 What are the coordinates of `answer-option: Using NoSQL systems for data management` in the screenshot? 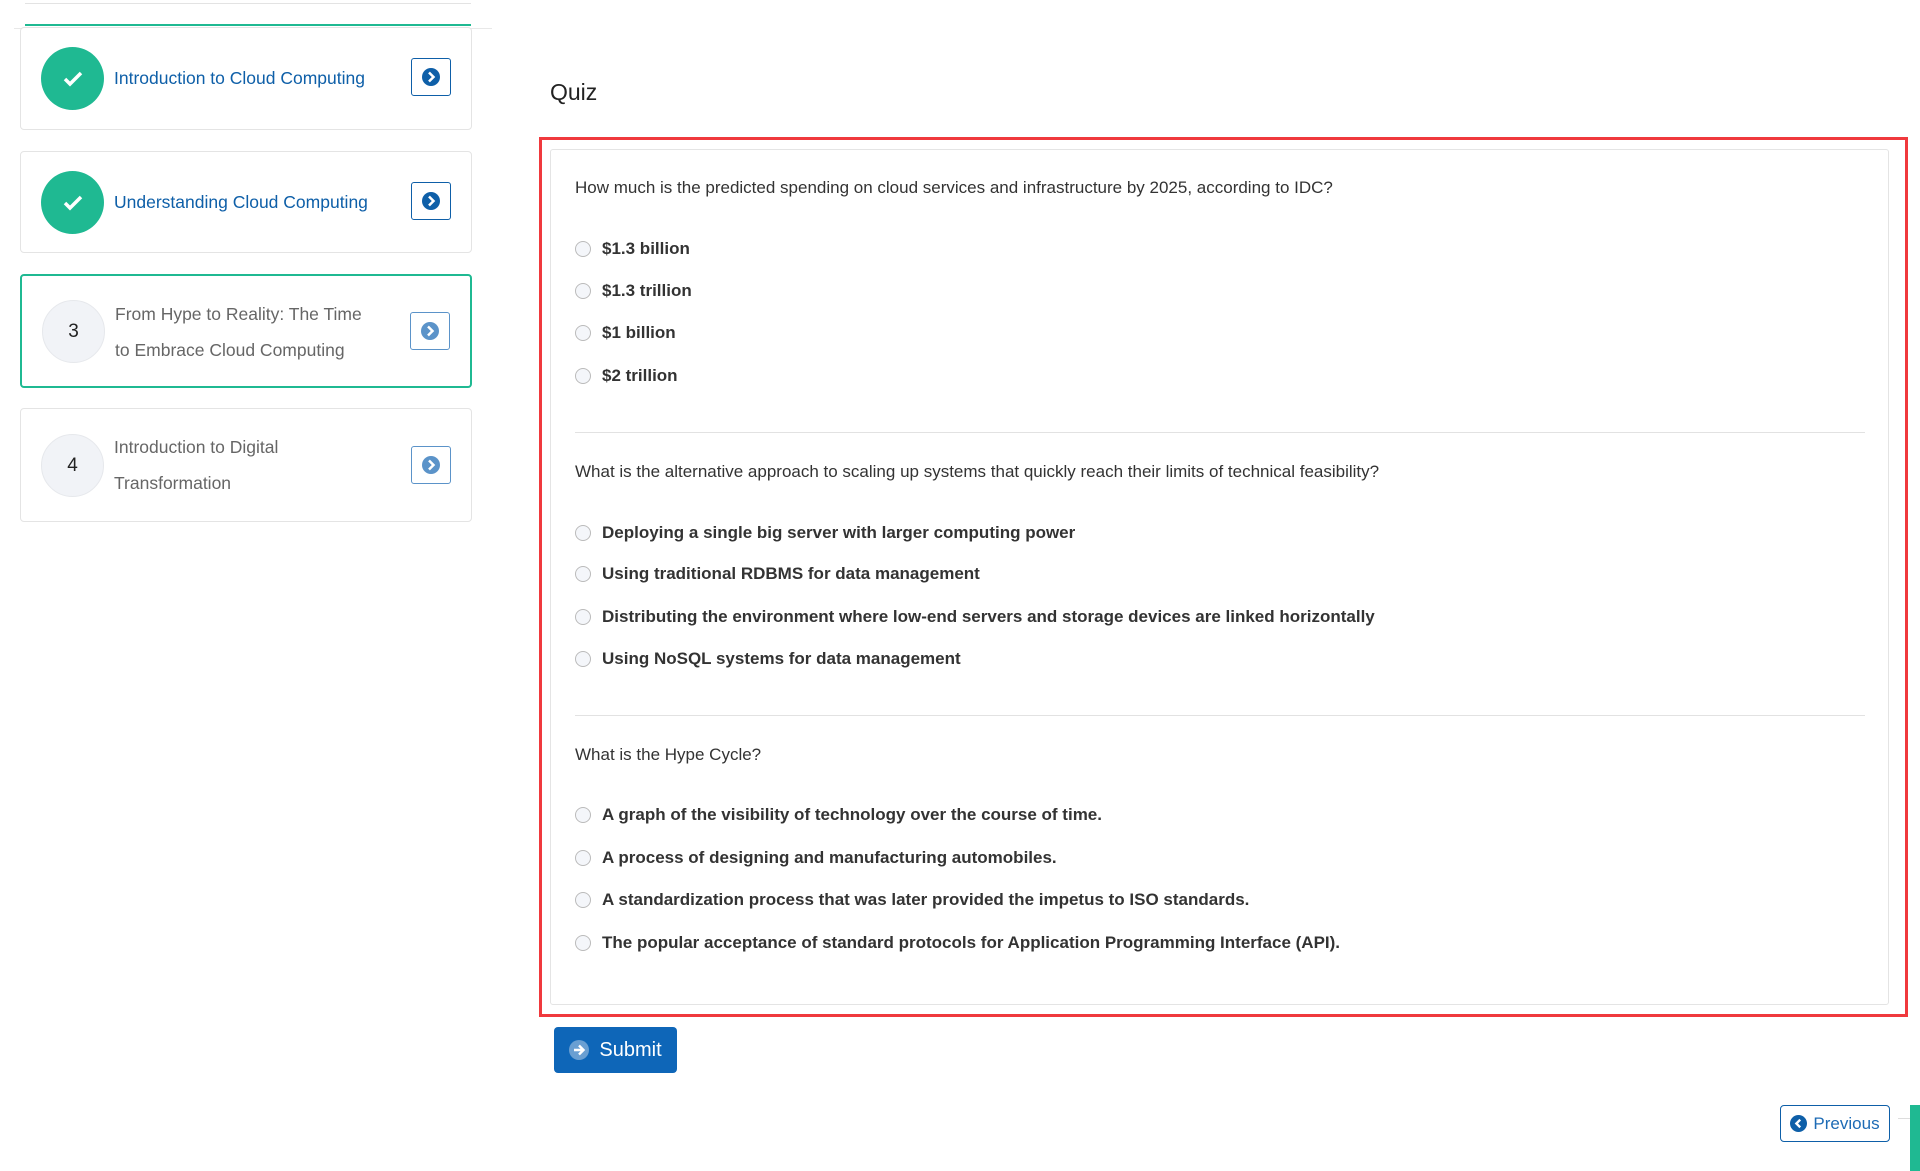 It's located at (768, 659).